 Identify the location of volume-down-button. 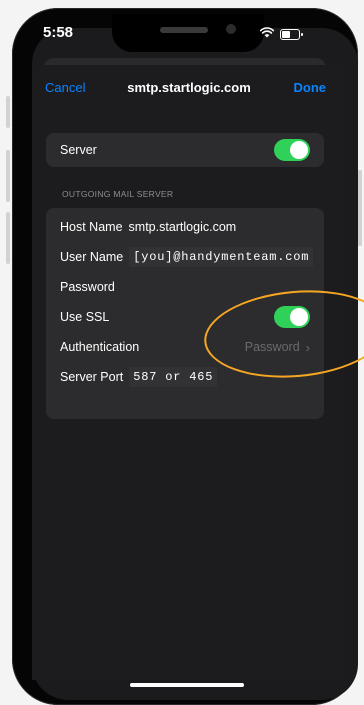
(8, 238).